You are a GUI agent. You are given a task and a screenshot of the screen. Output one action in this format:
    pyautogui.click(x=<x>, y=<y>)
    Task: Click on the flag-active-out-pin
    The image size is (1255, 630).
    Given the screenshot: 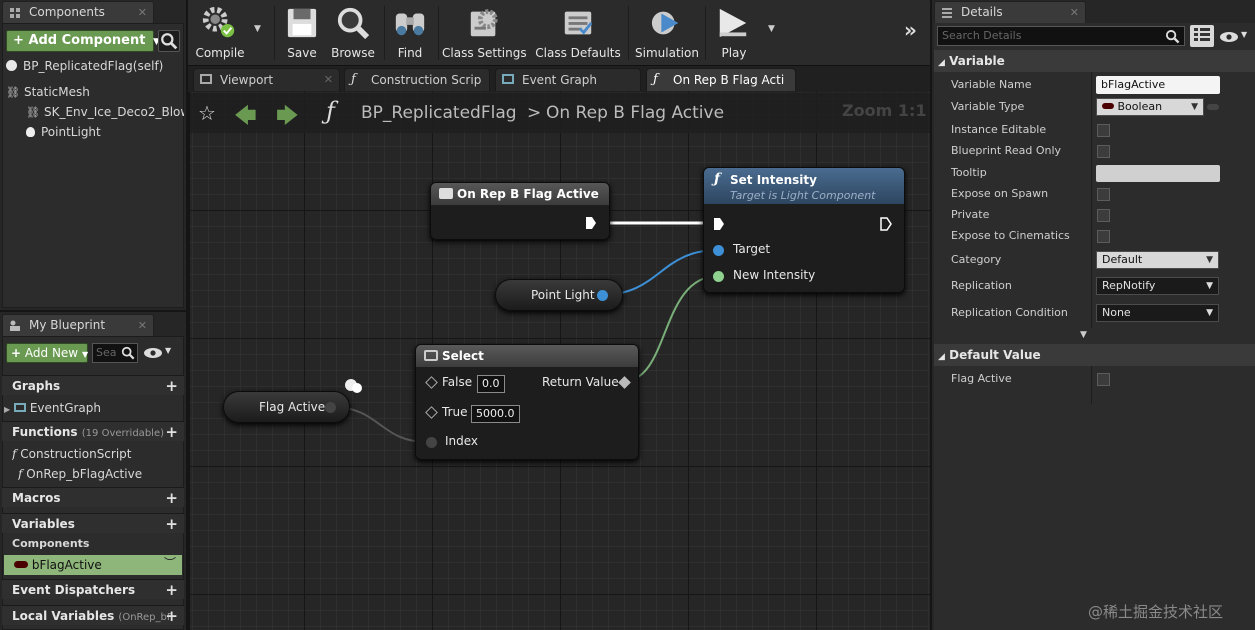 What is the action you would take?
    pyautogui.click(x=330, y=407)
    